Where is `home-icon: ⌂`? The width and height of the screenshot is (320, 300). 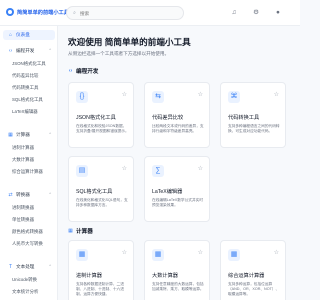
home-icon: ⌂ is located at coordinates (10, 34).